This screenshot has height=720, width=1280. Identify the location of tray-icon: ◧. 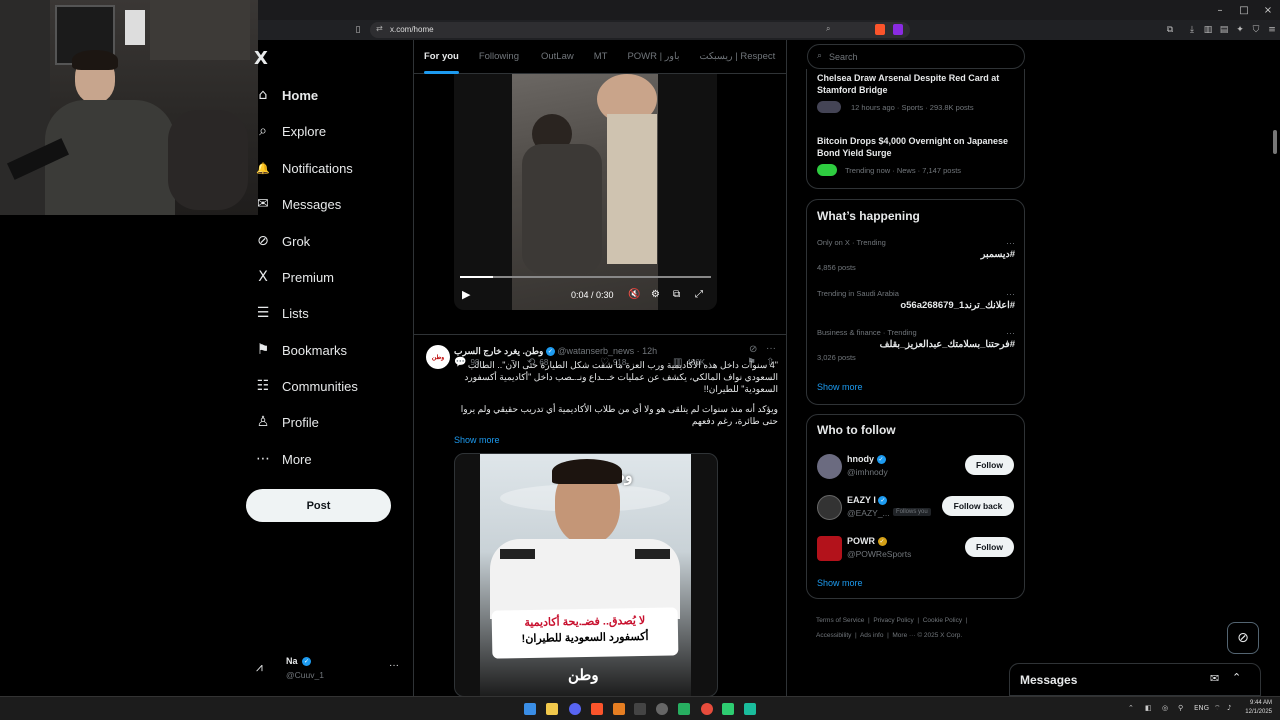
(1148, 708).